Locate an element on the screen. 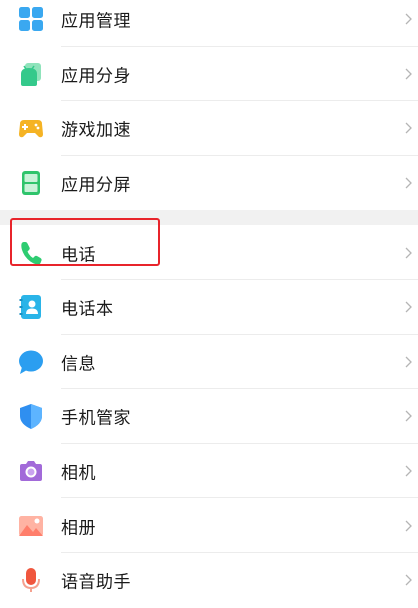  settings-item-label: 语音助手 is located at coordinates (96, 582).